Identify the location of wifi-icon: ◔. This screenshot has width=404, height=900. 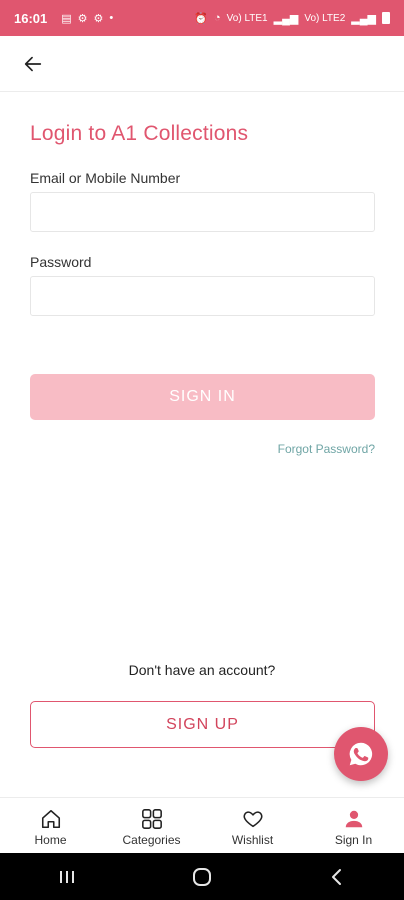
(217, 18).